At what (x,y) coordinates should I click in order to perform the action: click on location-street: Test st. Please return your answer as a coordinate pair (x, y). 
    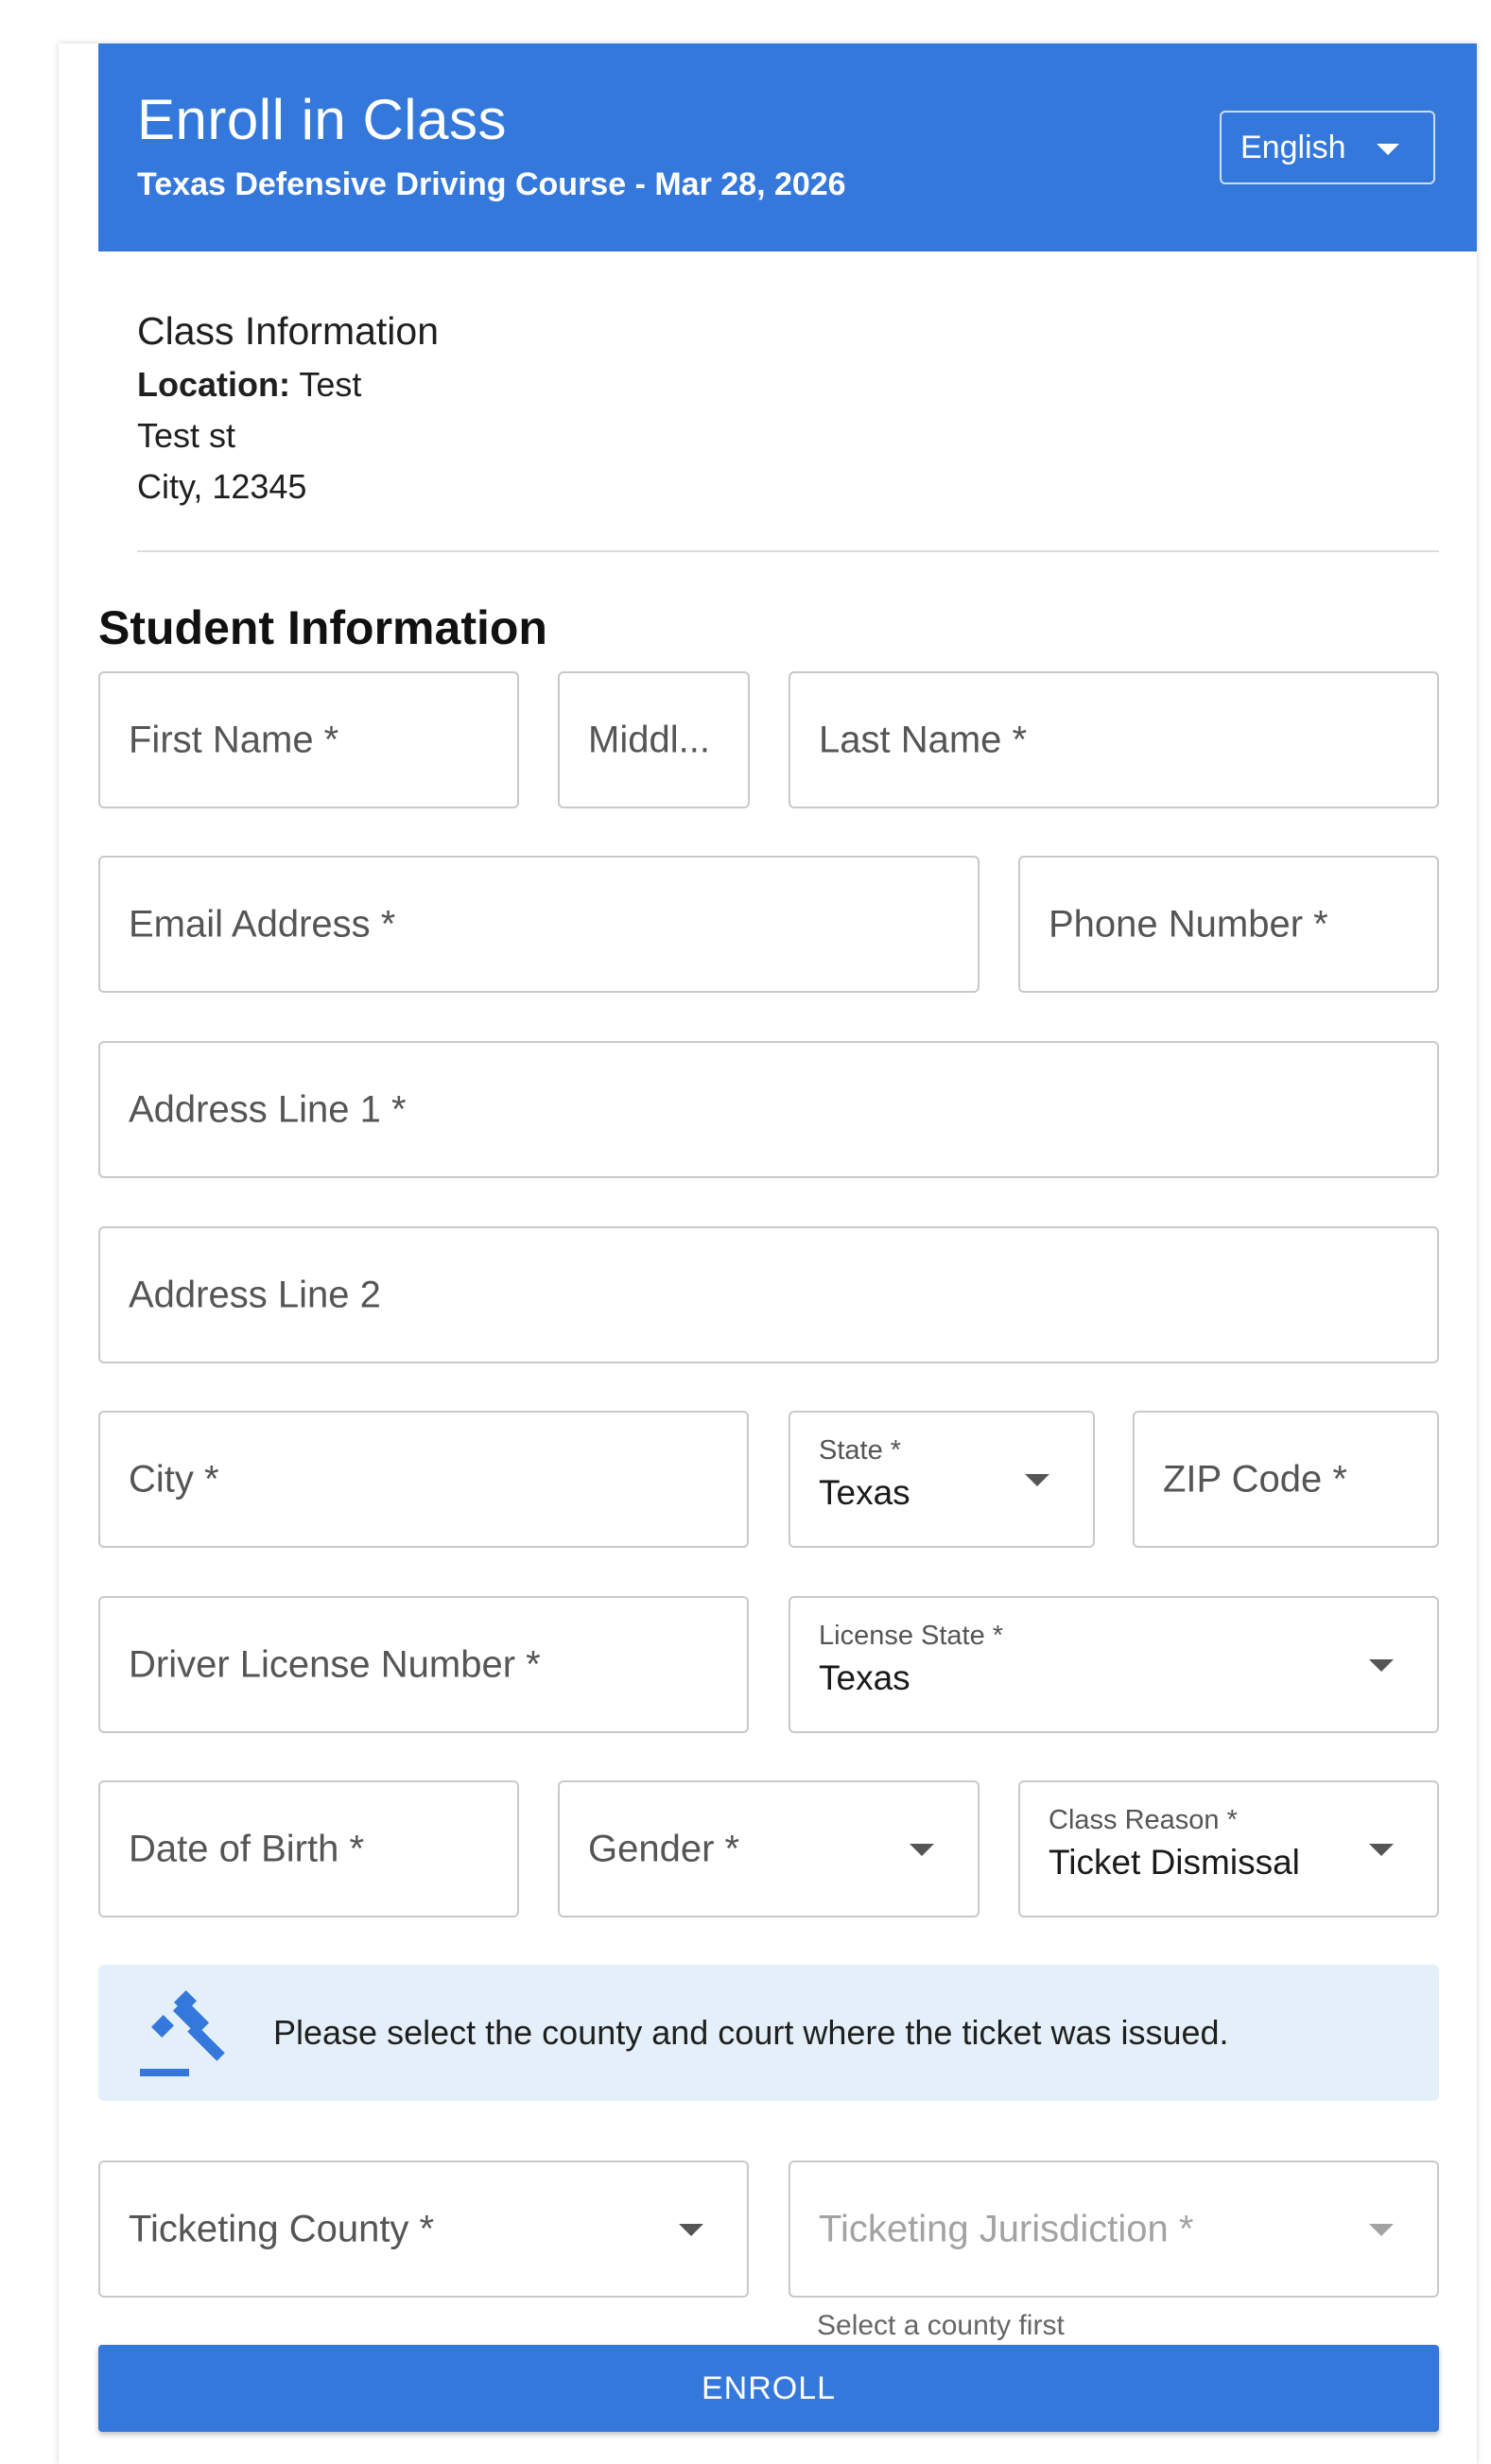
    Looking at the image, I should click on (187, 435).